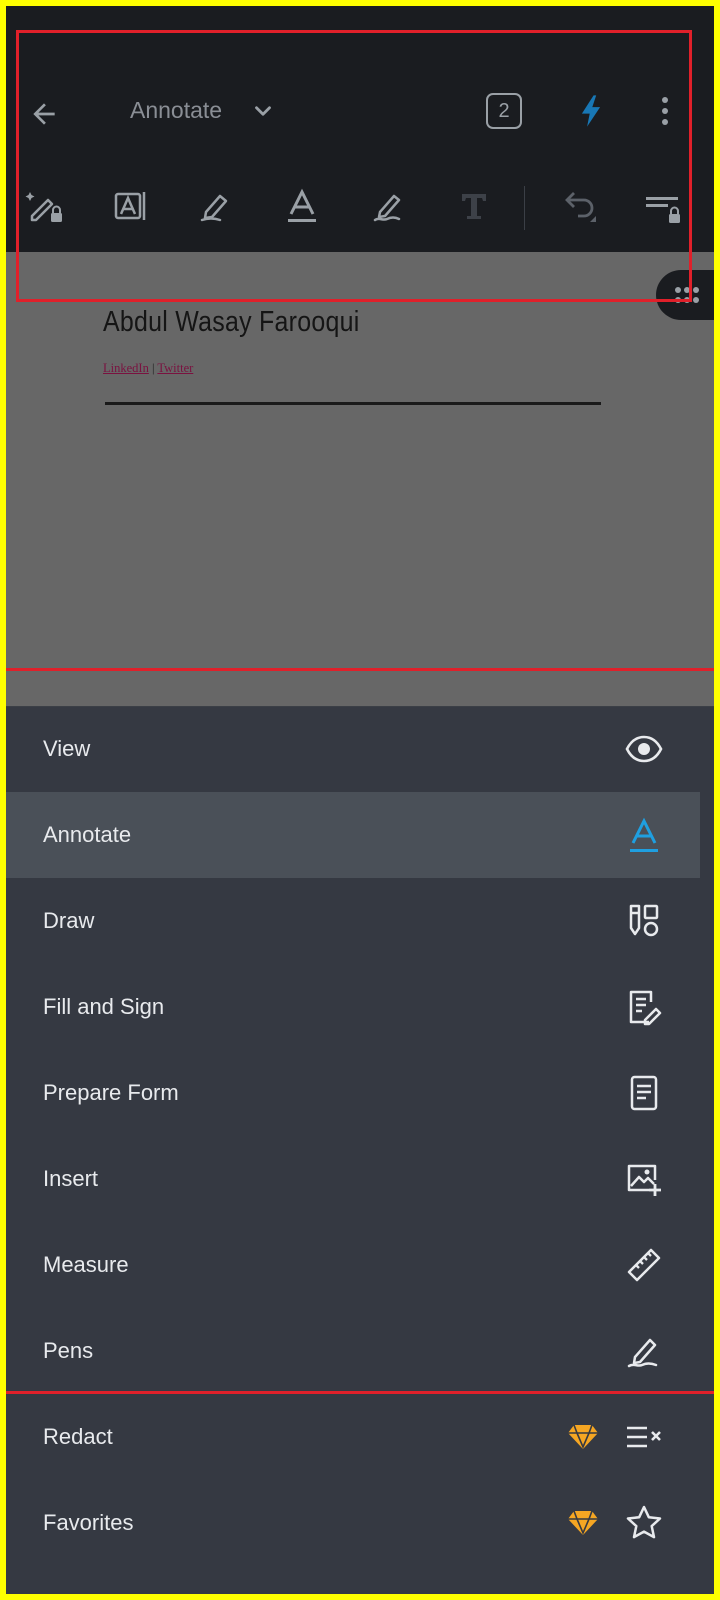 The height and width of the screenshot is (1600, 720). What do you see at coordinates (302, 206) in the screenshot?
I see `text-underline-icon` at bounding box center [302, 206].